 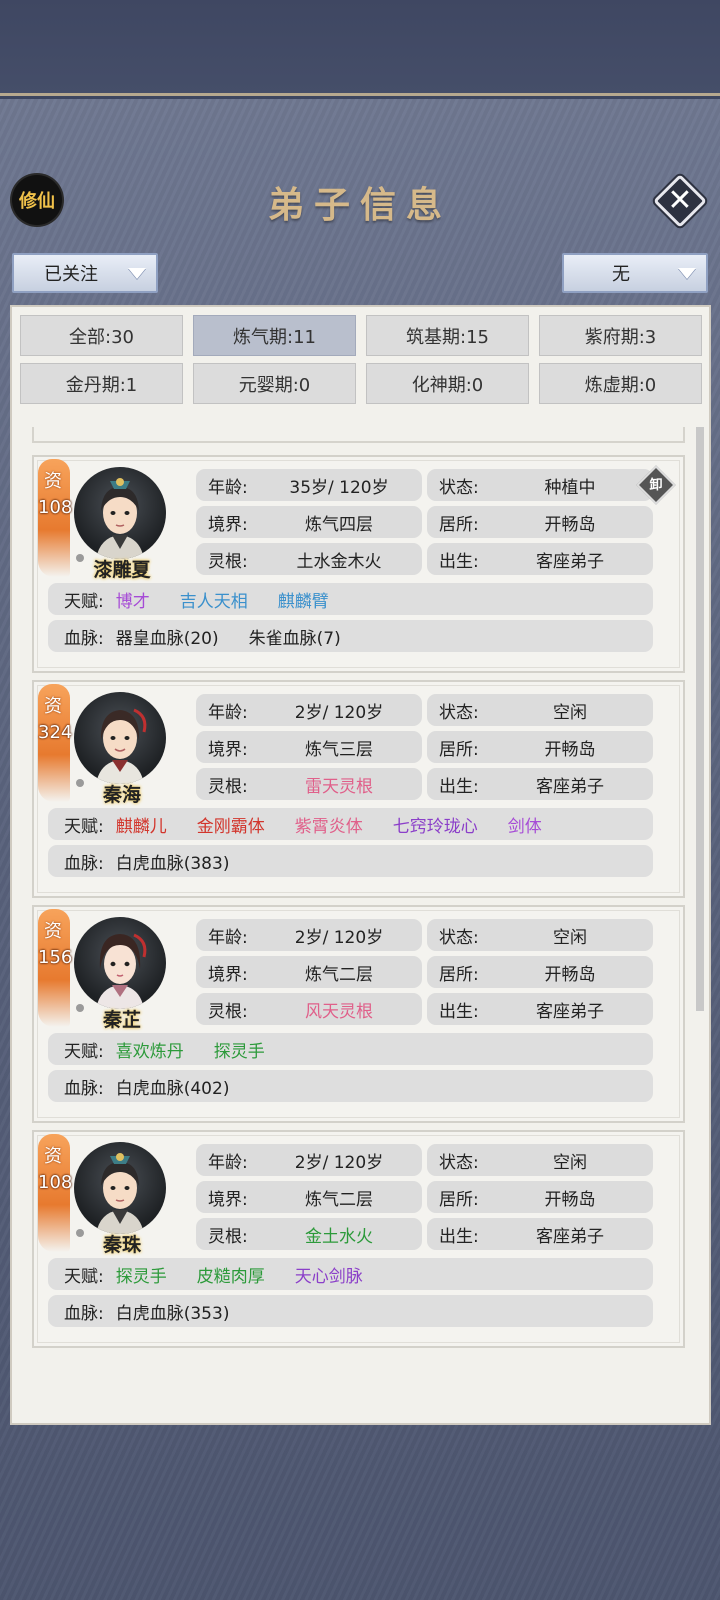 I want to click on tab-jindan: 金丹期:1, so click(x=101, y=383).